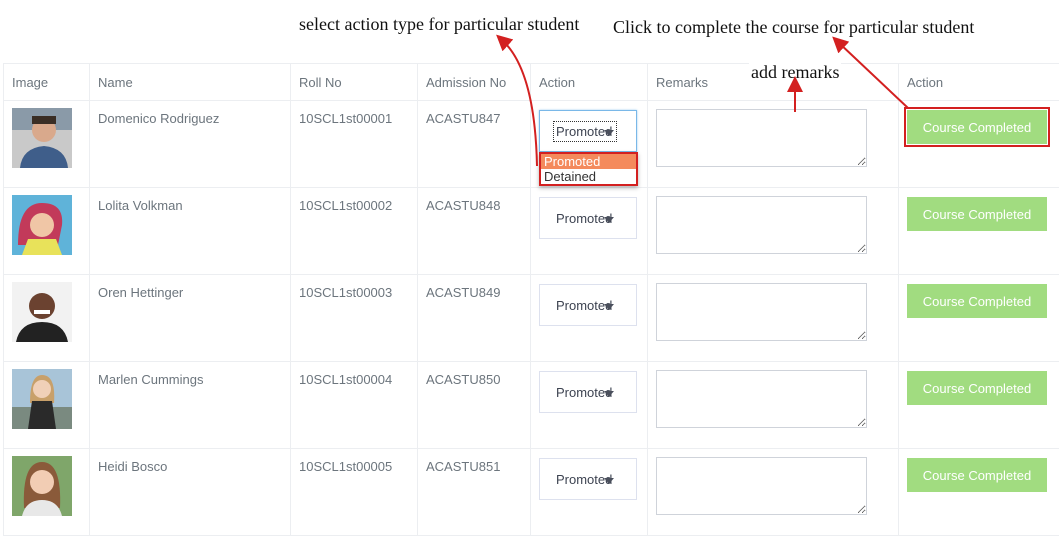 Image resolution: width=1059 pixels, height=536 pixels. I want to click on header-action: Action, so click(589, 82).